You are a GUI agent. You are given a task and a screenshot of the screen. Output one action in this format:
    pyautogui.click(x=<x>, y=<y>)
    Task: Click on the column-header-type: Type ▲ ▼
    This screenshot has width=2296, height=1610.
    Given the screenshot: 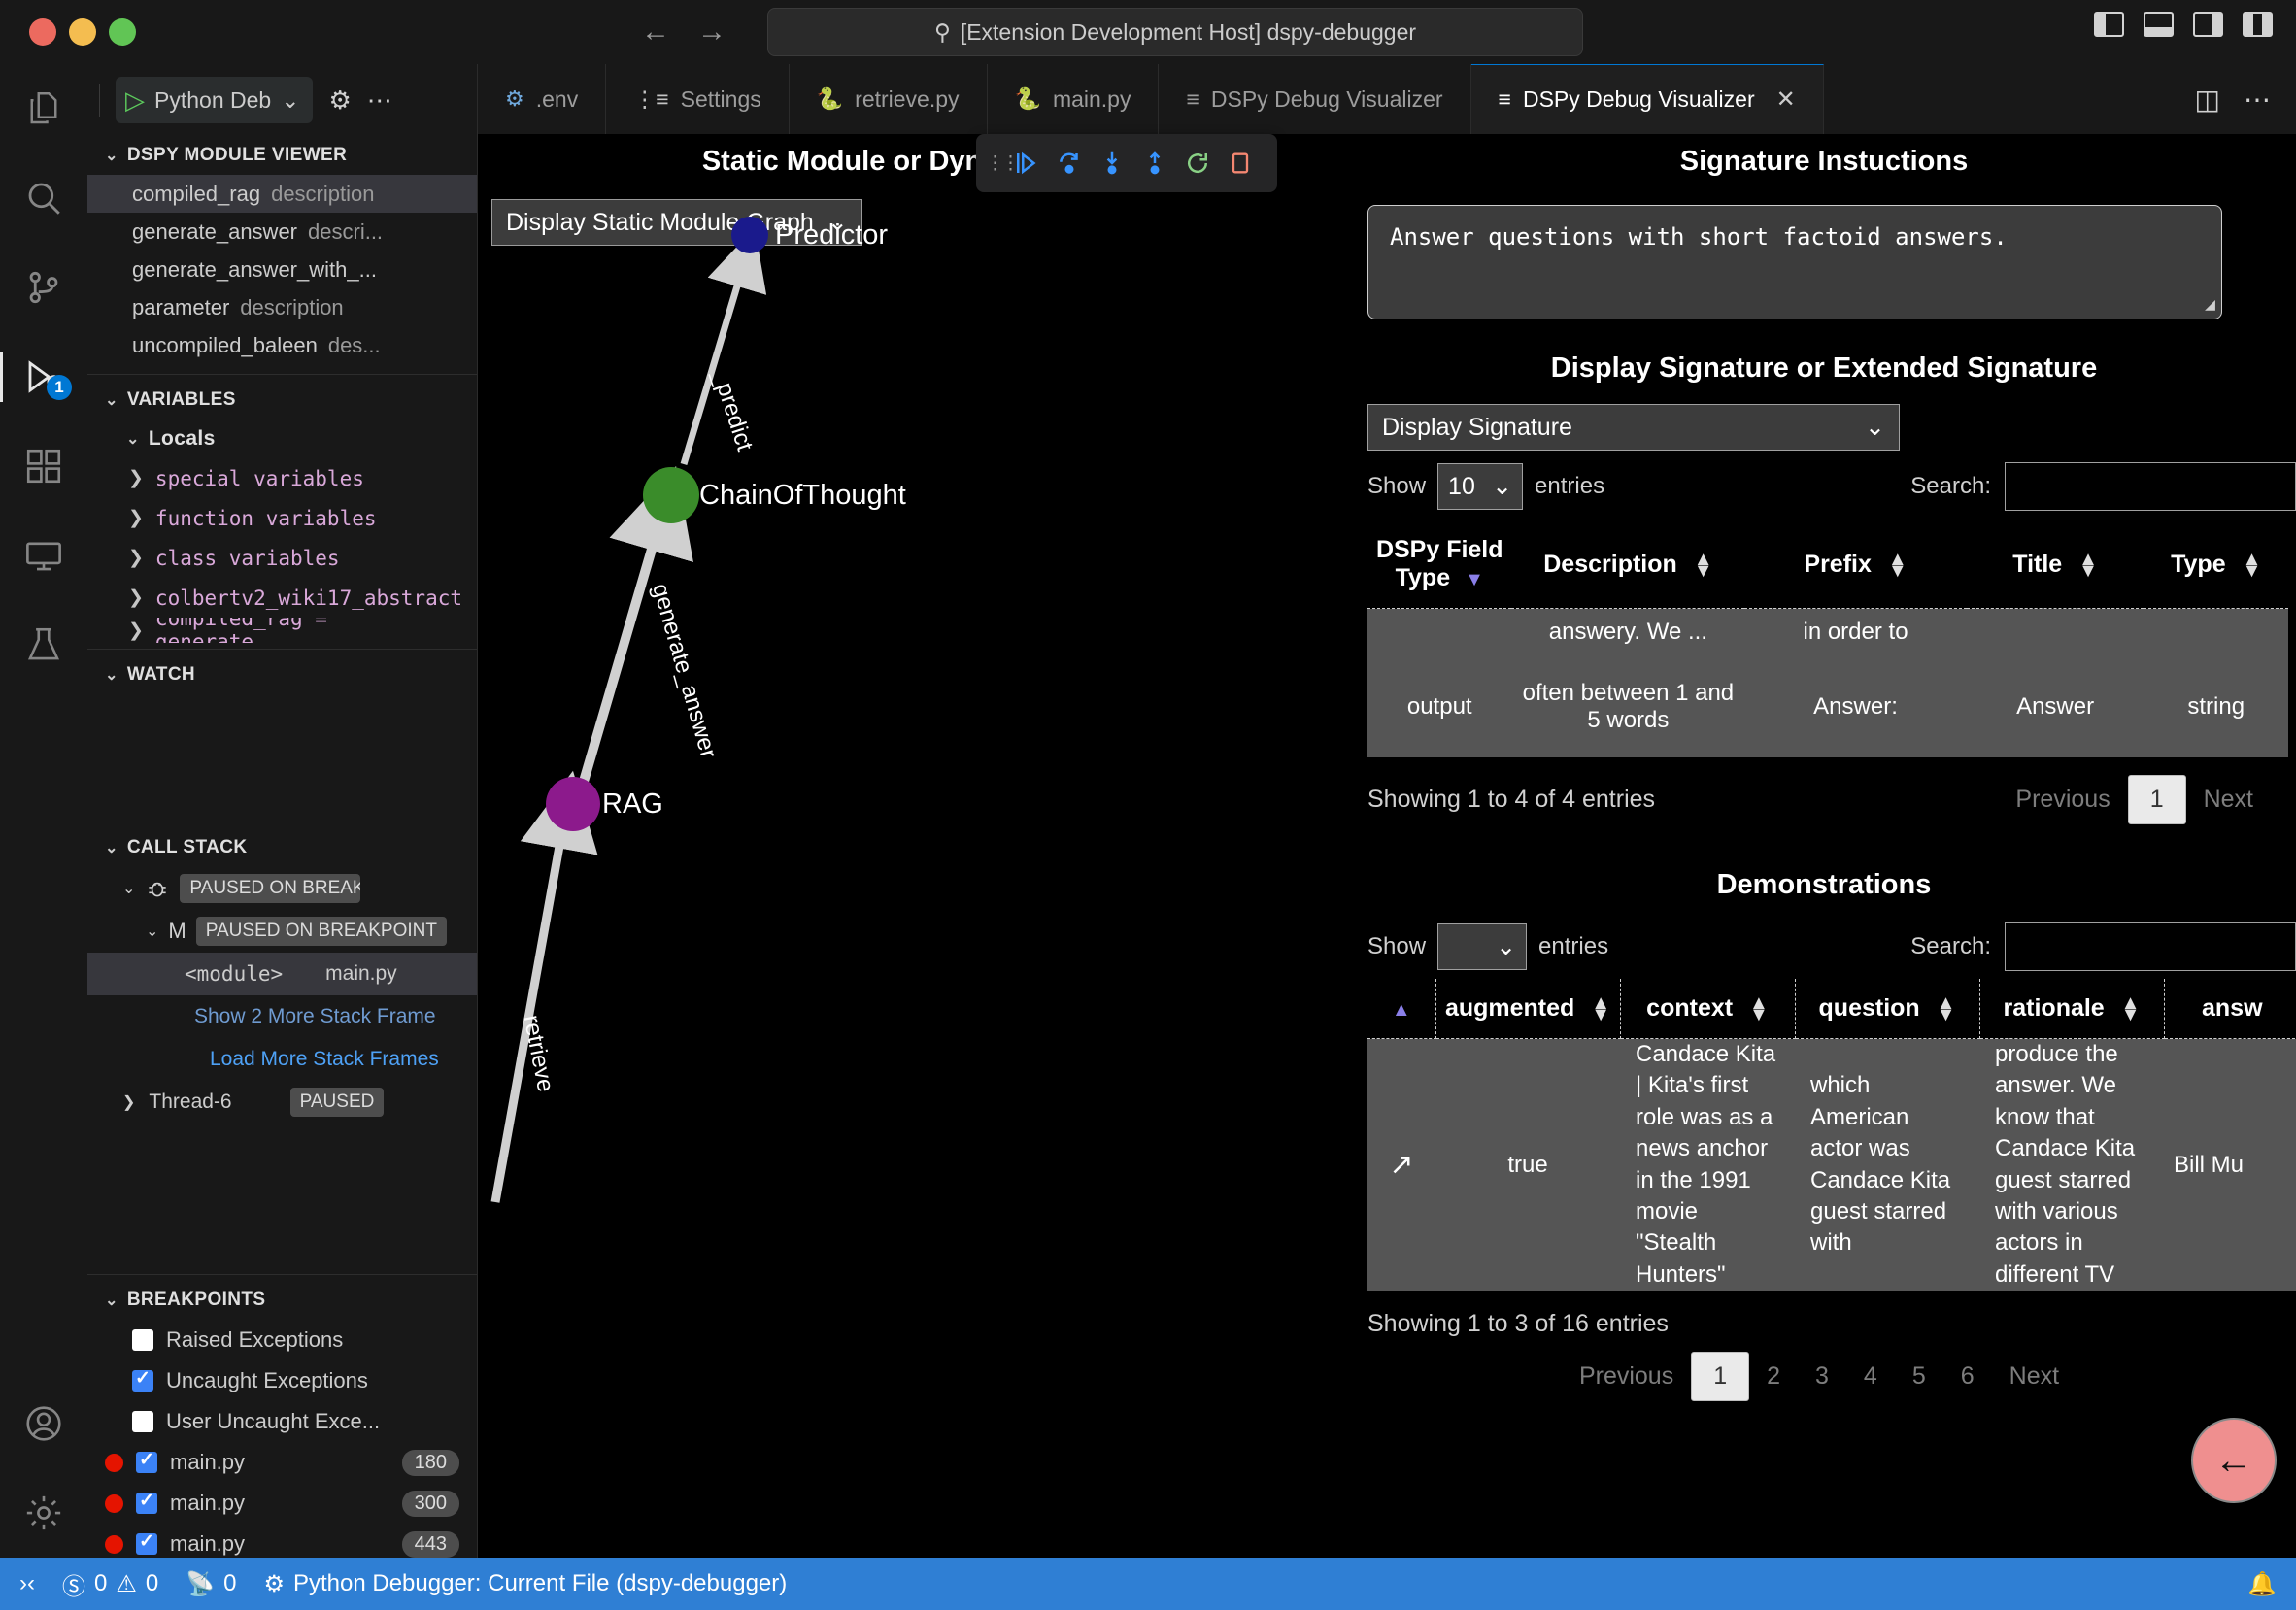 What is the action you would take?
    pyautogui.click(x=2216, y=564)
    